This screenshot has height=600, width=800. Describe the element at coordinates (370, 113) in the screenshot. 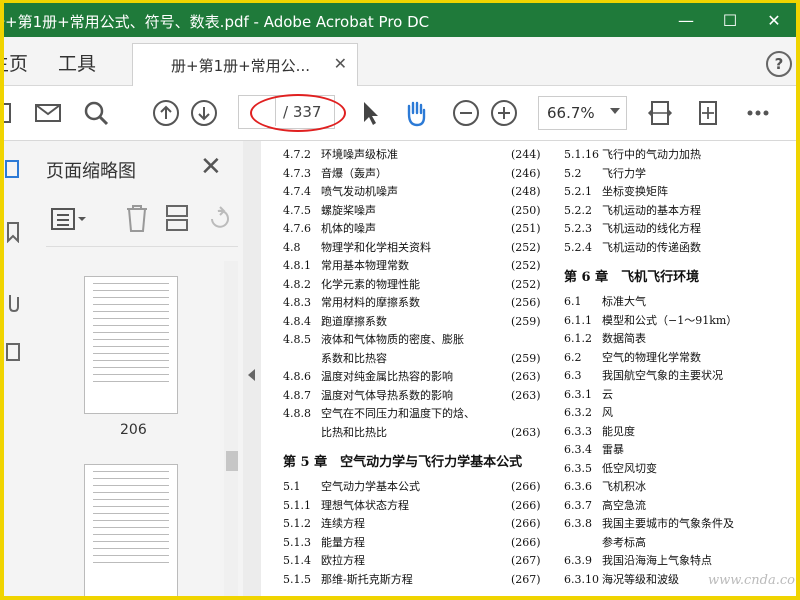

I see `select-cursor-icon` at that location.